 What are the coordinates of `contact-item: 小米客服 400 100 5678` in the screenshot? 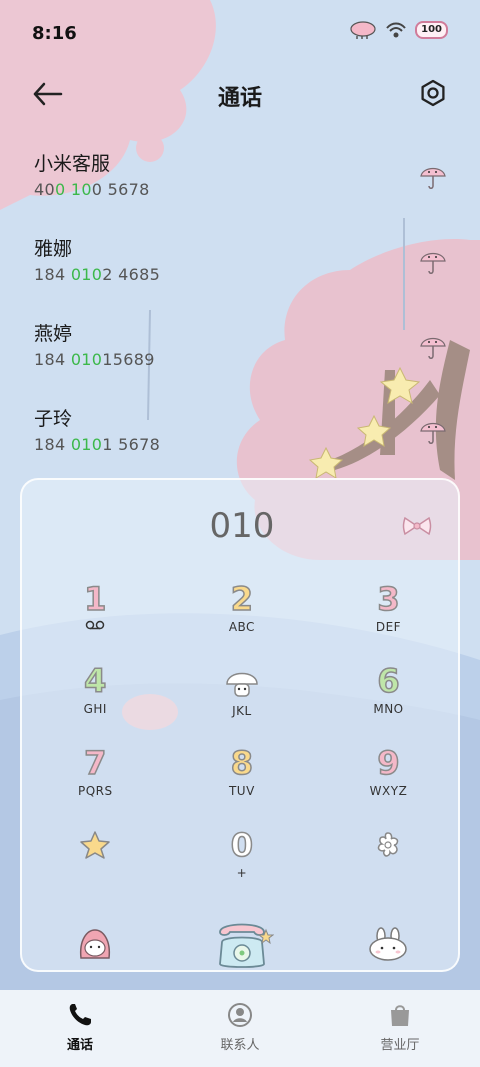 It's located at (240, 182).